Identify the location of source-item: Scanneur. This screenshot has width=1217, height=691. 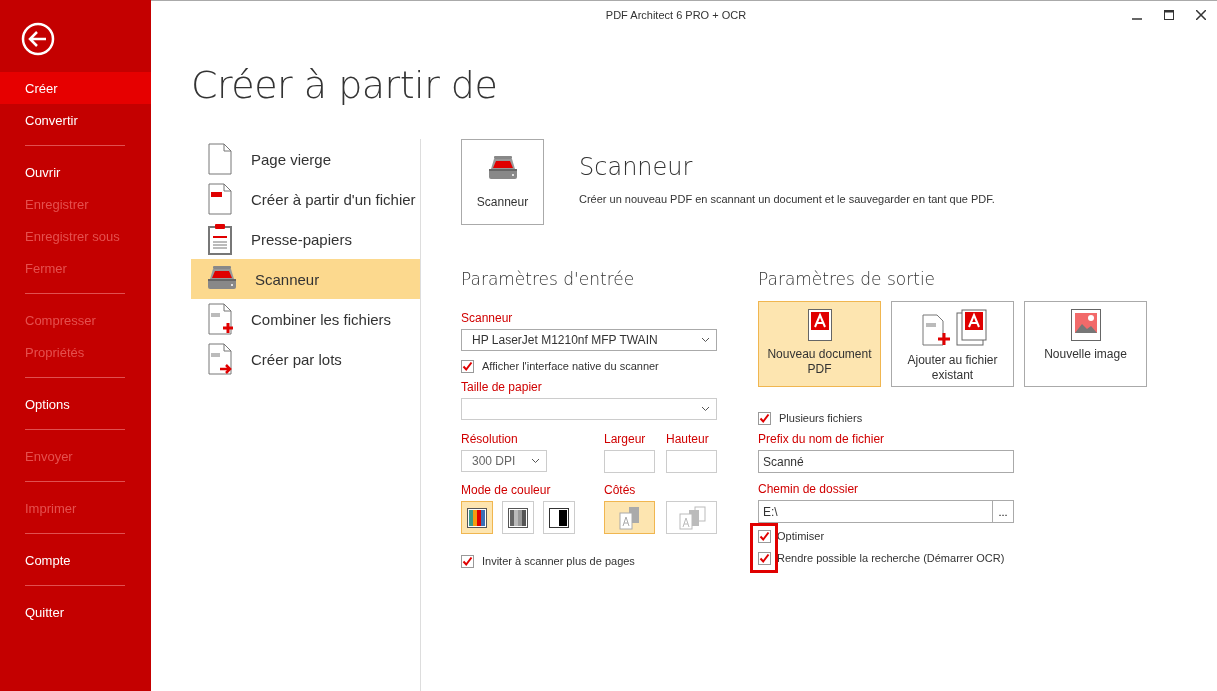
(305, 279).